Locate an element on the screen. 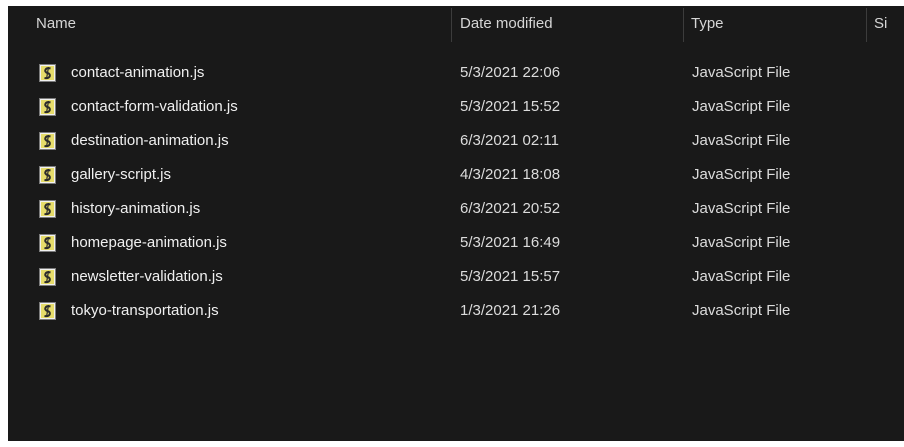 This screenshot has height=447, width=904. file-name: history-animation.js is located at coordinates (136, 208).